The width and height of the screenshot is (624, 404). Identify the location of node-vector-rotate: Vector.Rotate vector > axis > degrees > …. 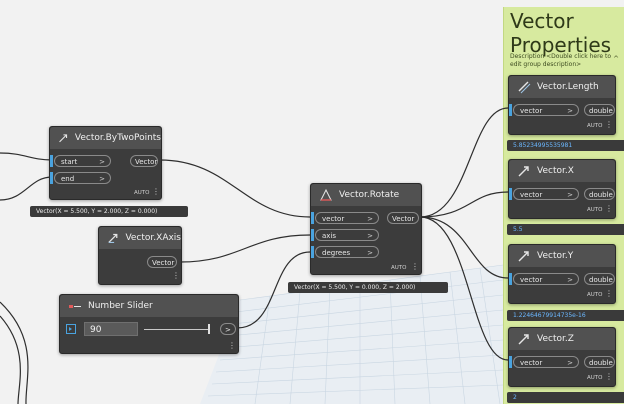
(366, 229).